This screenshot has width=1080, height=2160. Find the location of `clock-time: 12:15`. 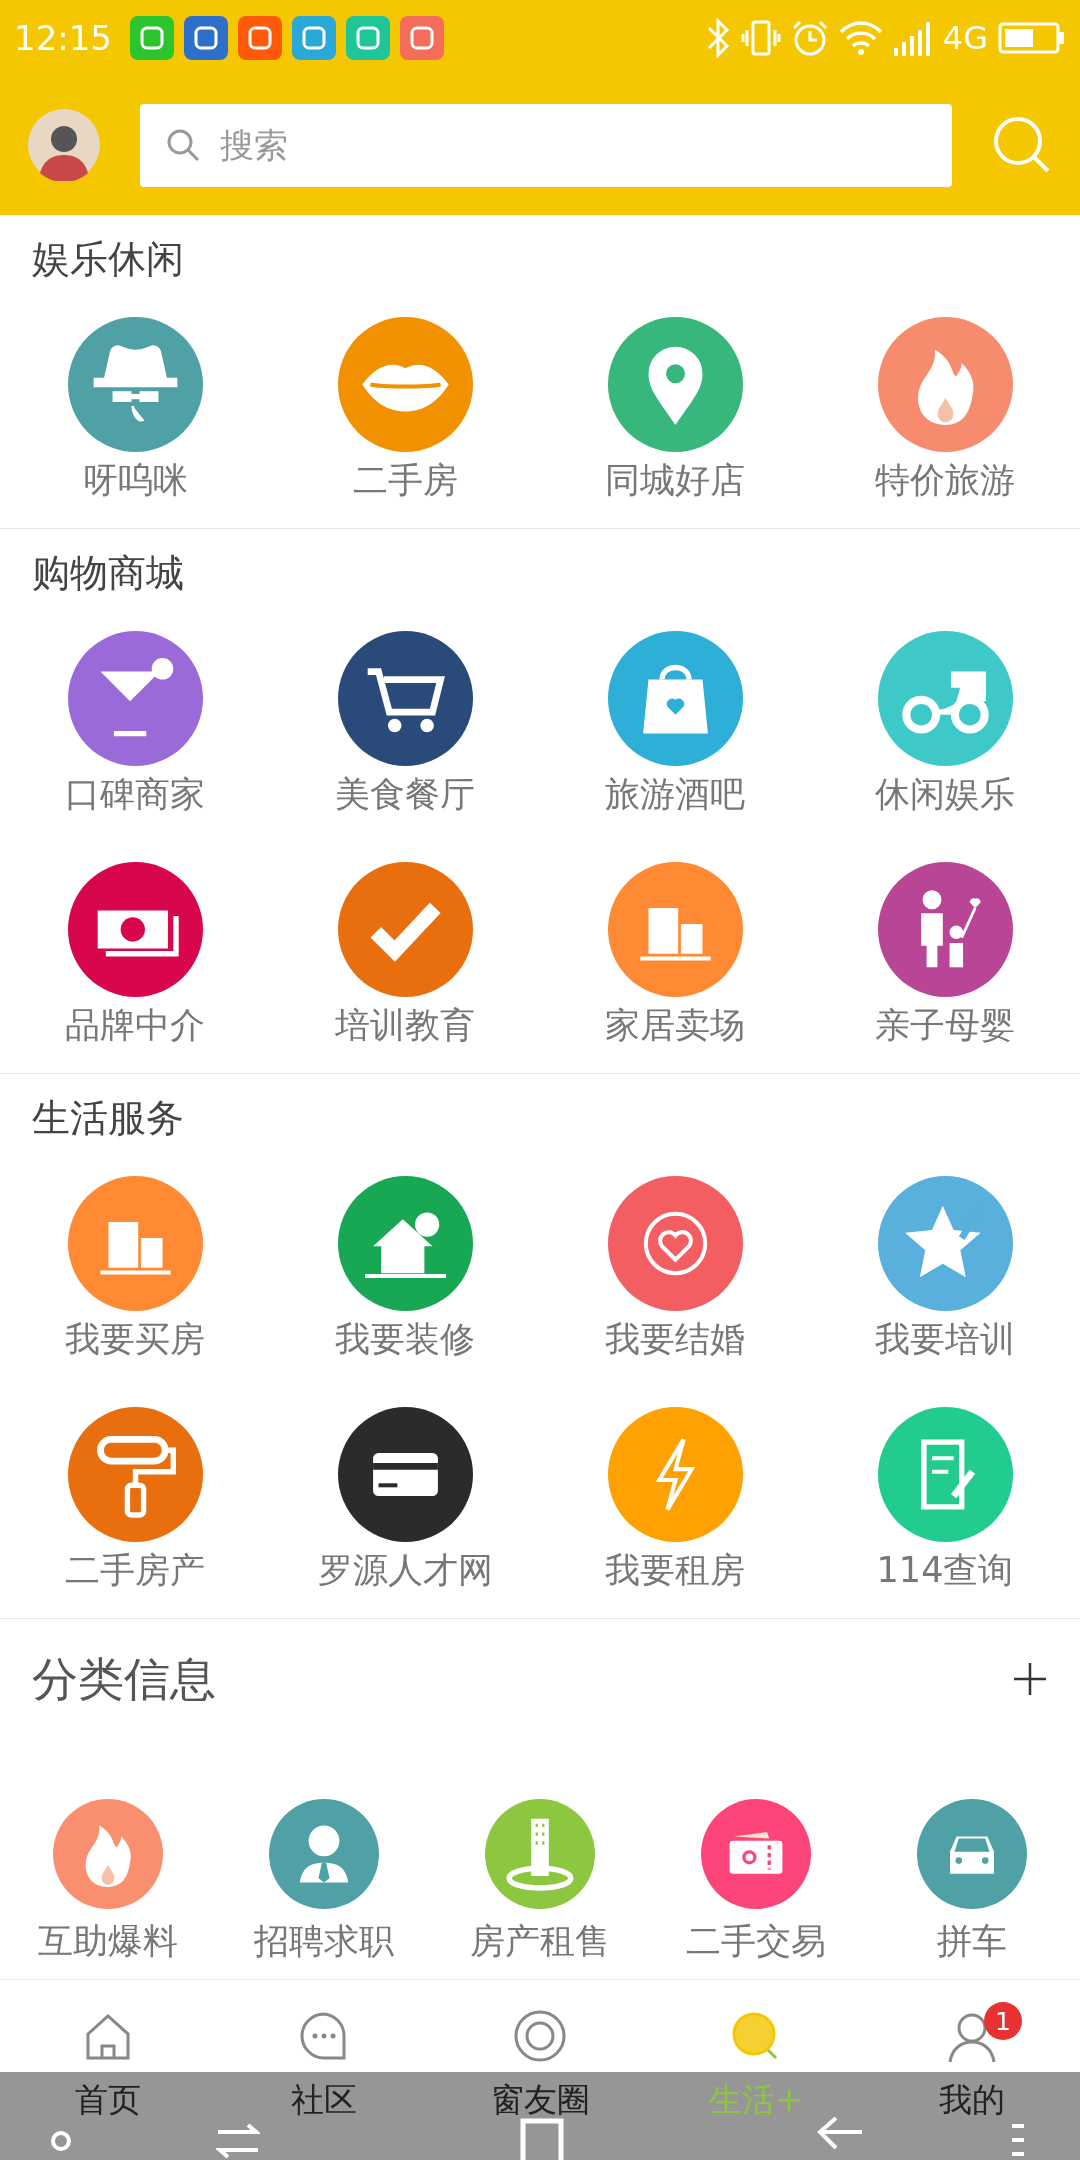

clock-time: 12:15 is located at coordinates (63, 37).